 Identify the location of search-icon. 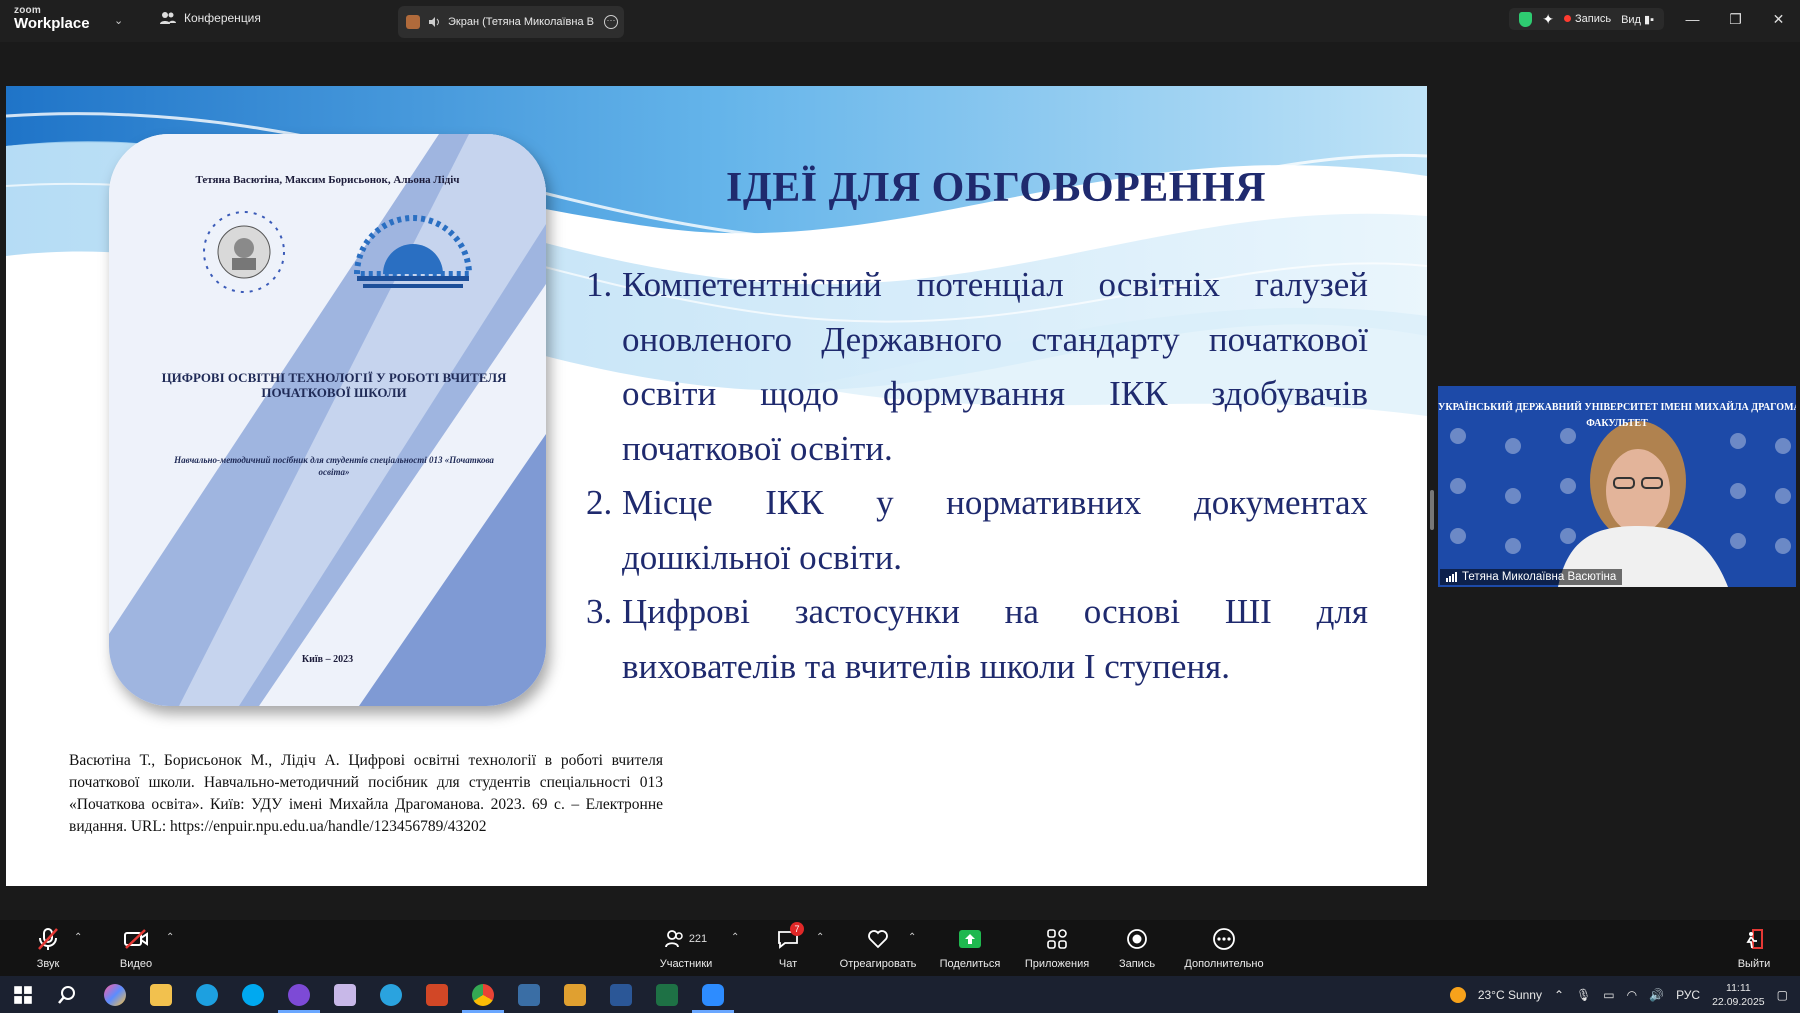
(67, 995).